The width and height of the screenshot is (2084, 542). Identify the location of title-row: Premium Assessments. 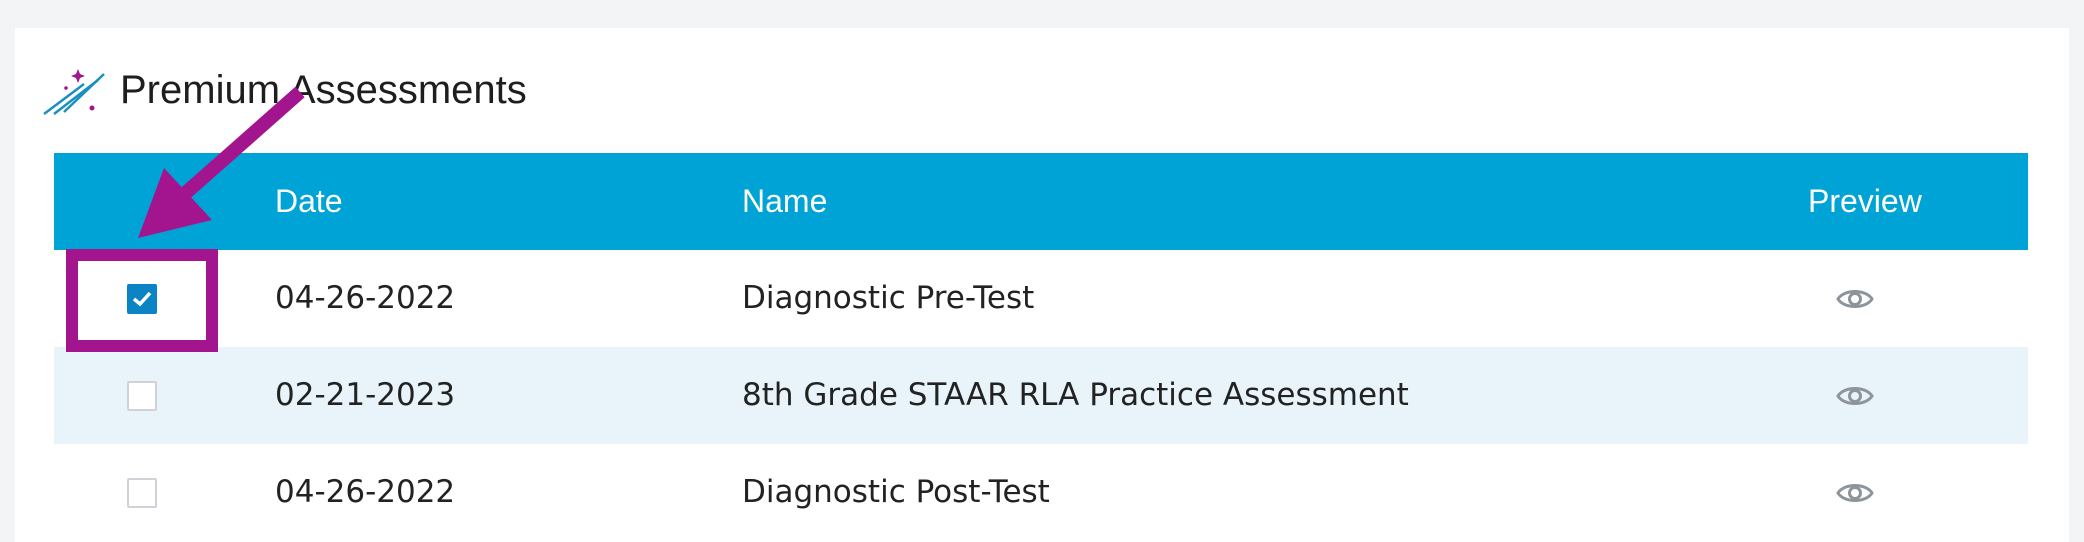
(283, 90).